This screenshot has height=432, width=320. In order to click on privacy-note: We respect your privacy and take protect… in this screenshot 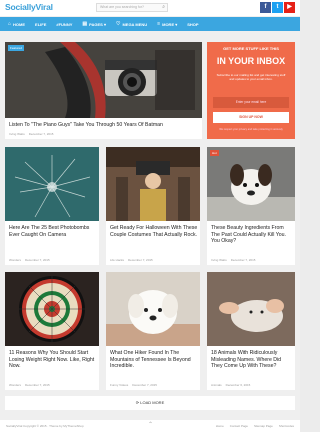, I will do `click(251, 129)`.